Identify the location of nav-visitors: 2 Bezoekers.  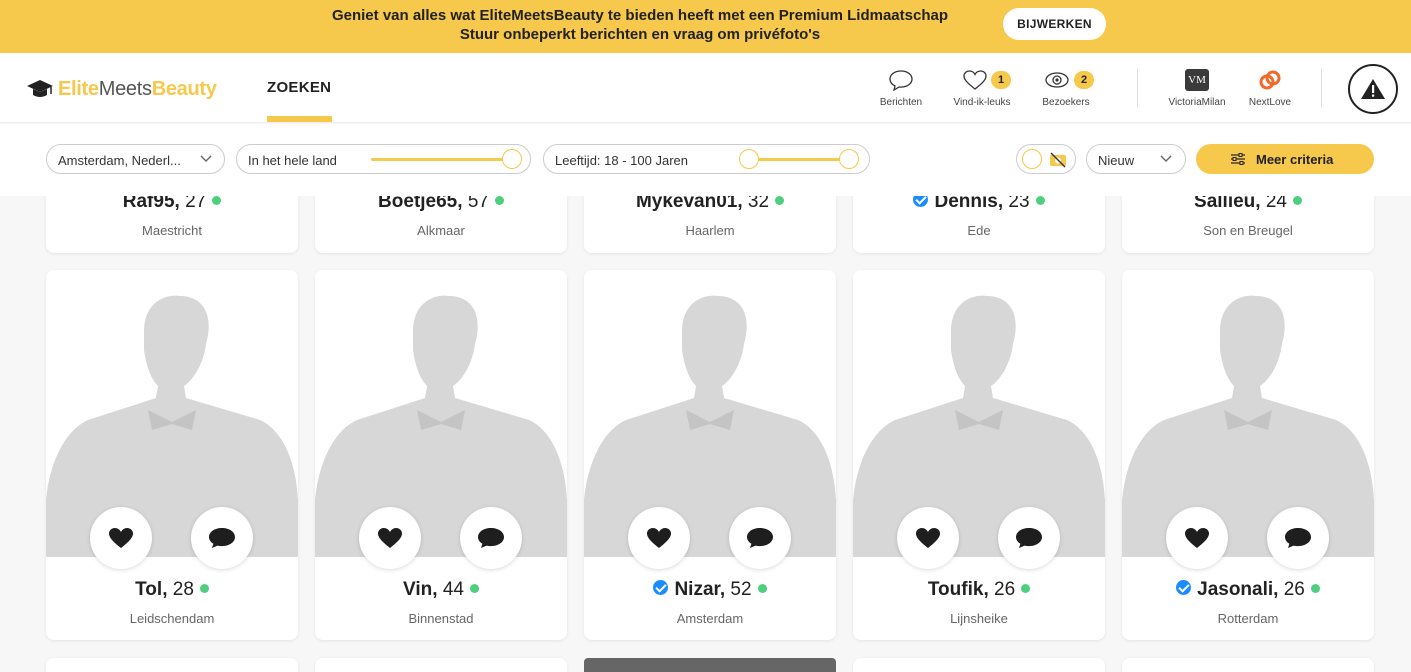
(1066, 87).